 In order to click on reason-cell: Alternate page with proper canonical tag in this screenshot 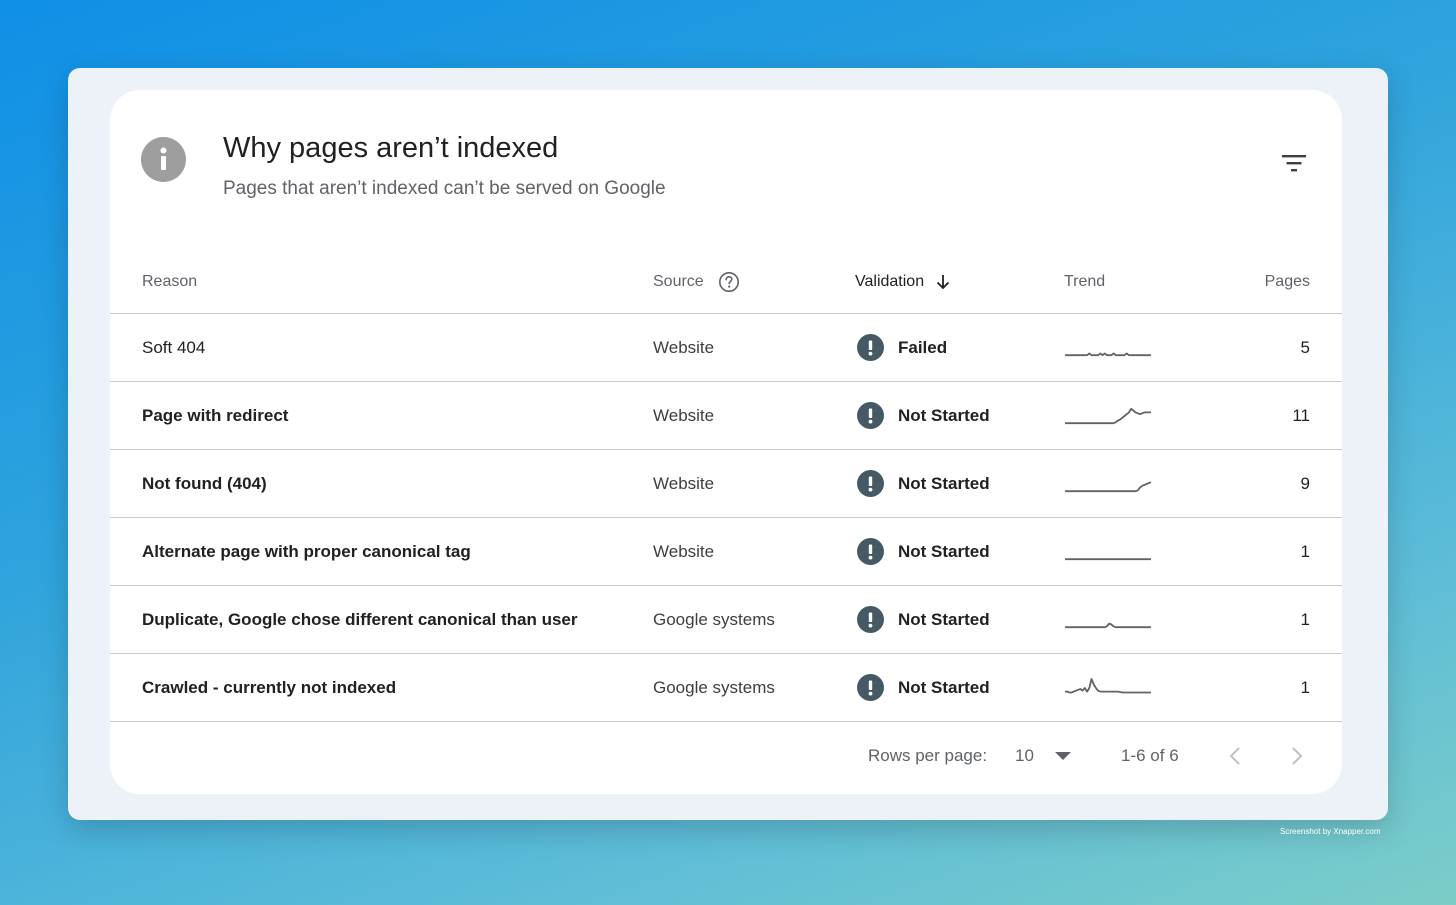, I will do `click(306, 551)`.